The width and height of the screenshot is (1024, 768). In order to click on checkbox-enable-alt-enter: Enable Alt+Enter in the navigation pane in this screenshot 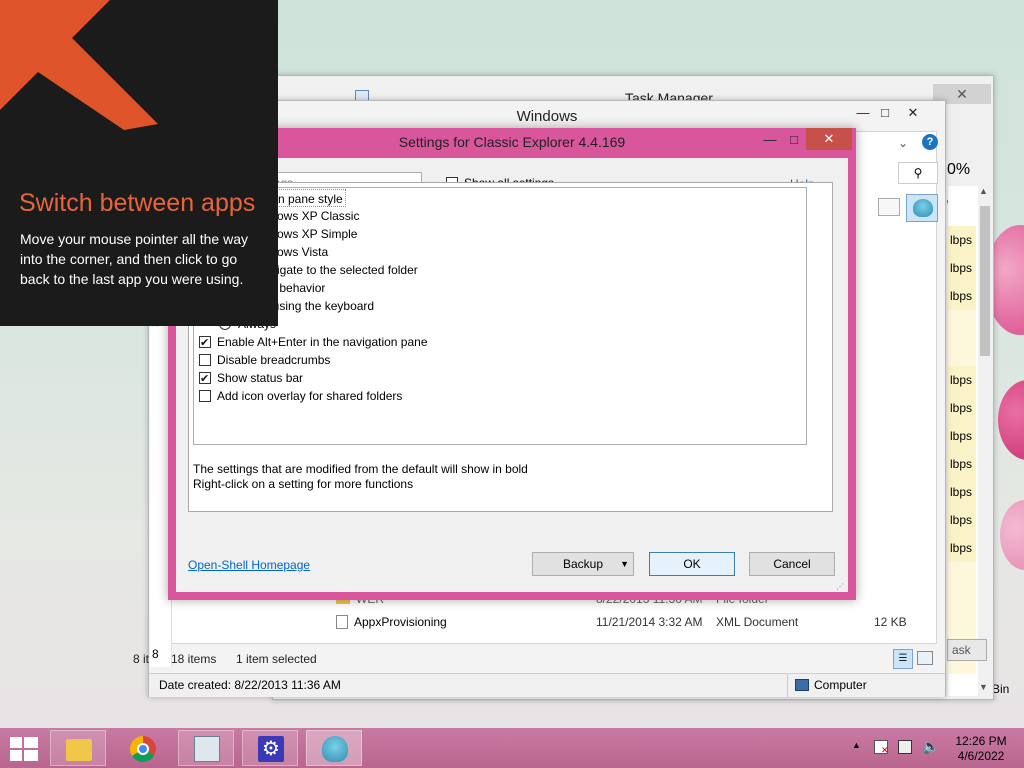, I will do `click(313, 342)`.